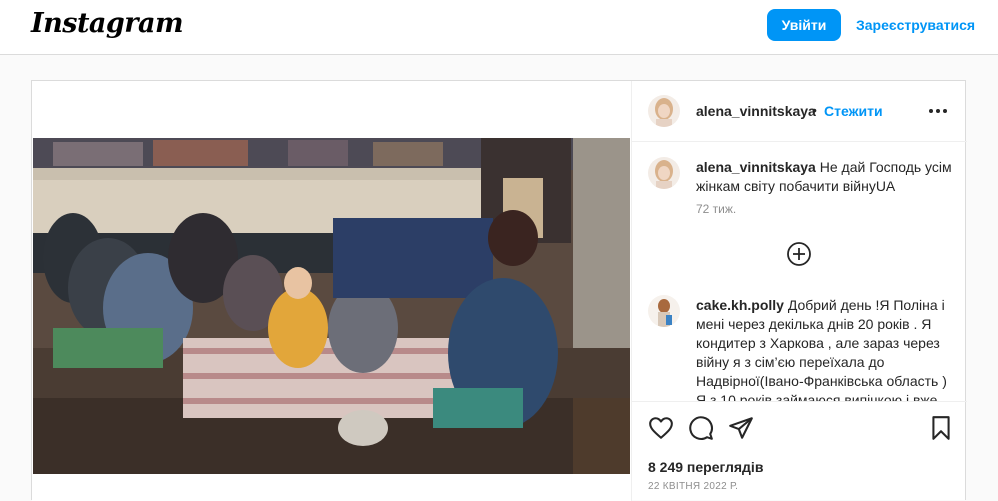 This screenshot has width=998, height=501. What do you see at coordinates (716, 209) in the screenshot?
I see `caption-time: 72 тиж.` at bounding box center [716, 209].